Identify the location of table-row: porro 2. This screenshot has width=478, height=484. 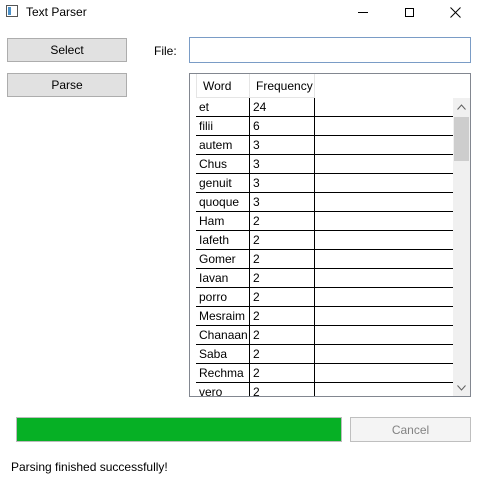
(325, 297).